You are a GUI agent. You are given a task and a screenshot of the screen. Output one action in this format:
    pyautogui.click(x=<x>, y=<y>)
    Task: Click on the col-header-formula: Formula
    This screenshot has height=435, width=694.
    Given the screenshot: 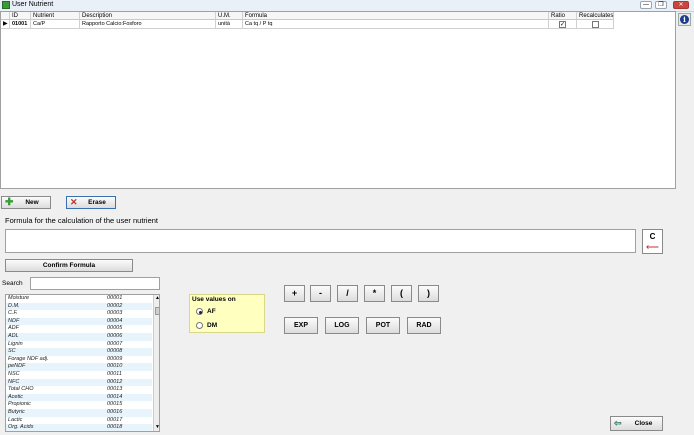 What is the action you would take?
    pyautogui.click(x=396, y=16)
    